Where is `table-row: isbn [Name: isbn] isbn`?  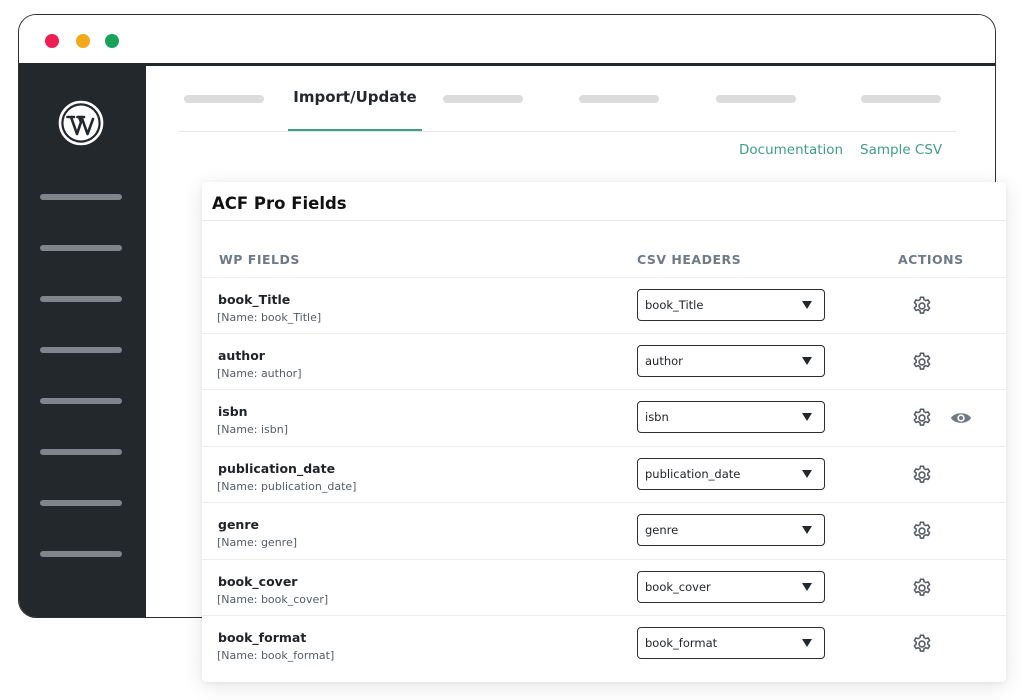 table-row: isbn [Name: isbn] isbn is located at coordinates (604, 417).